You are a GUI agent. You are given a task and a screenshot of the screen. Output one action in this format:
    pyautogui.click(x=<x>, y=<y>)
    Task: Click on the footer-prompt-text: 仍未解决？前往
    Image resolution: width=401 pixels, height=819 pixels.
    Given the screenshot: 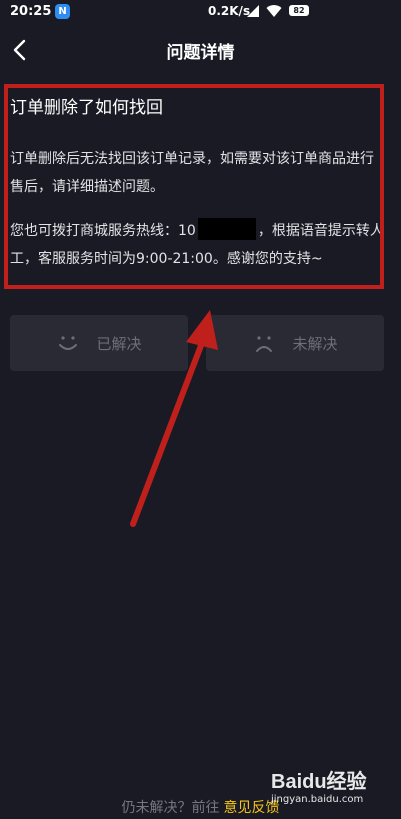 What is the action you would take?
    pyautogui.click(x=170, y=808)
    